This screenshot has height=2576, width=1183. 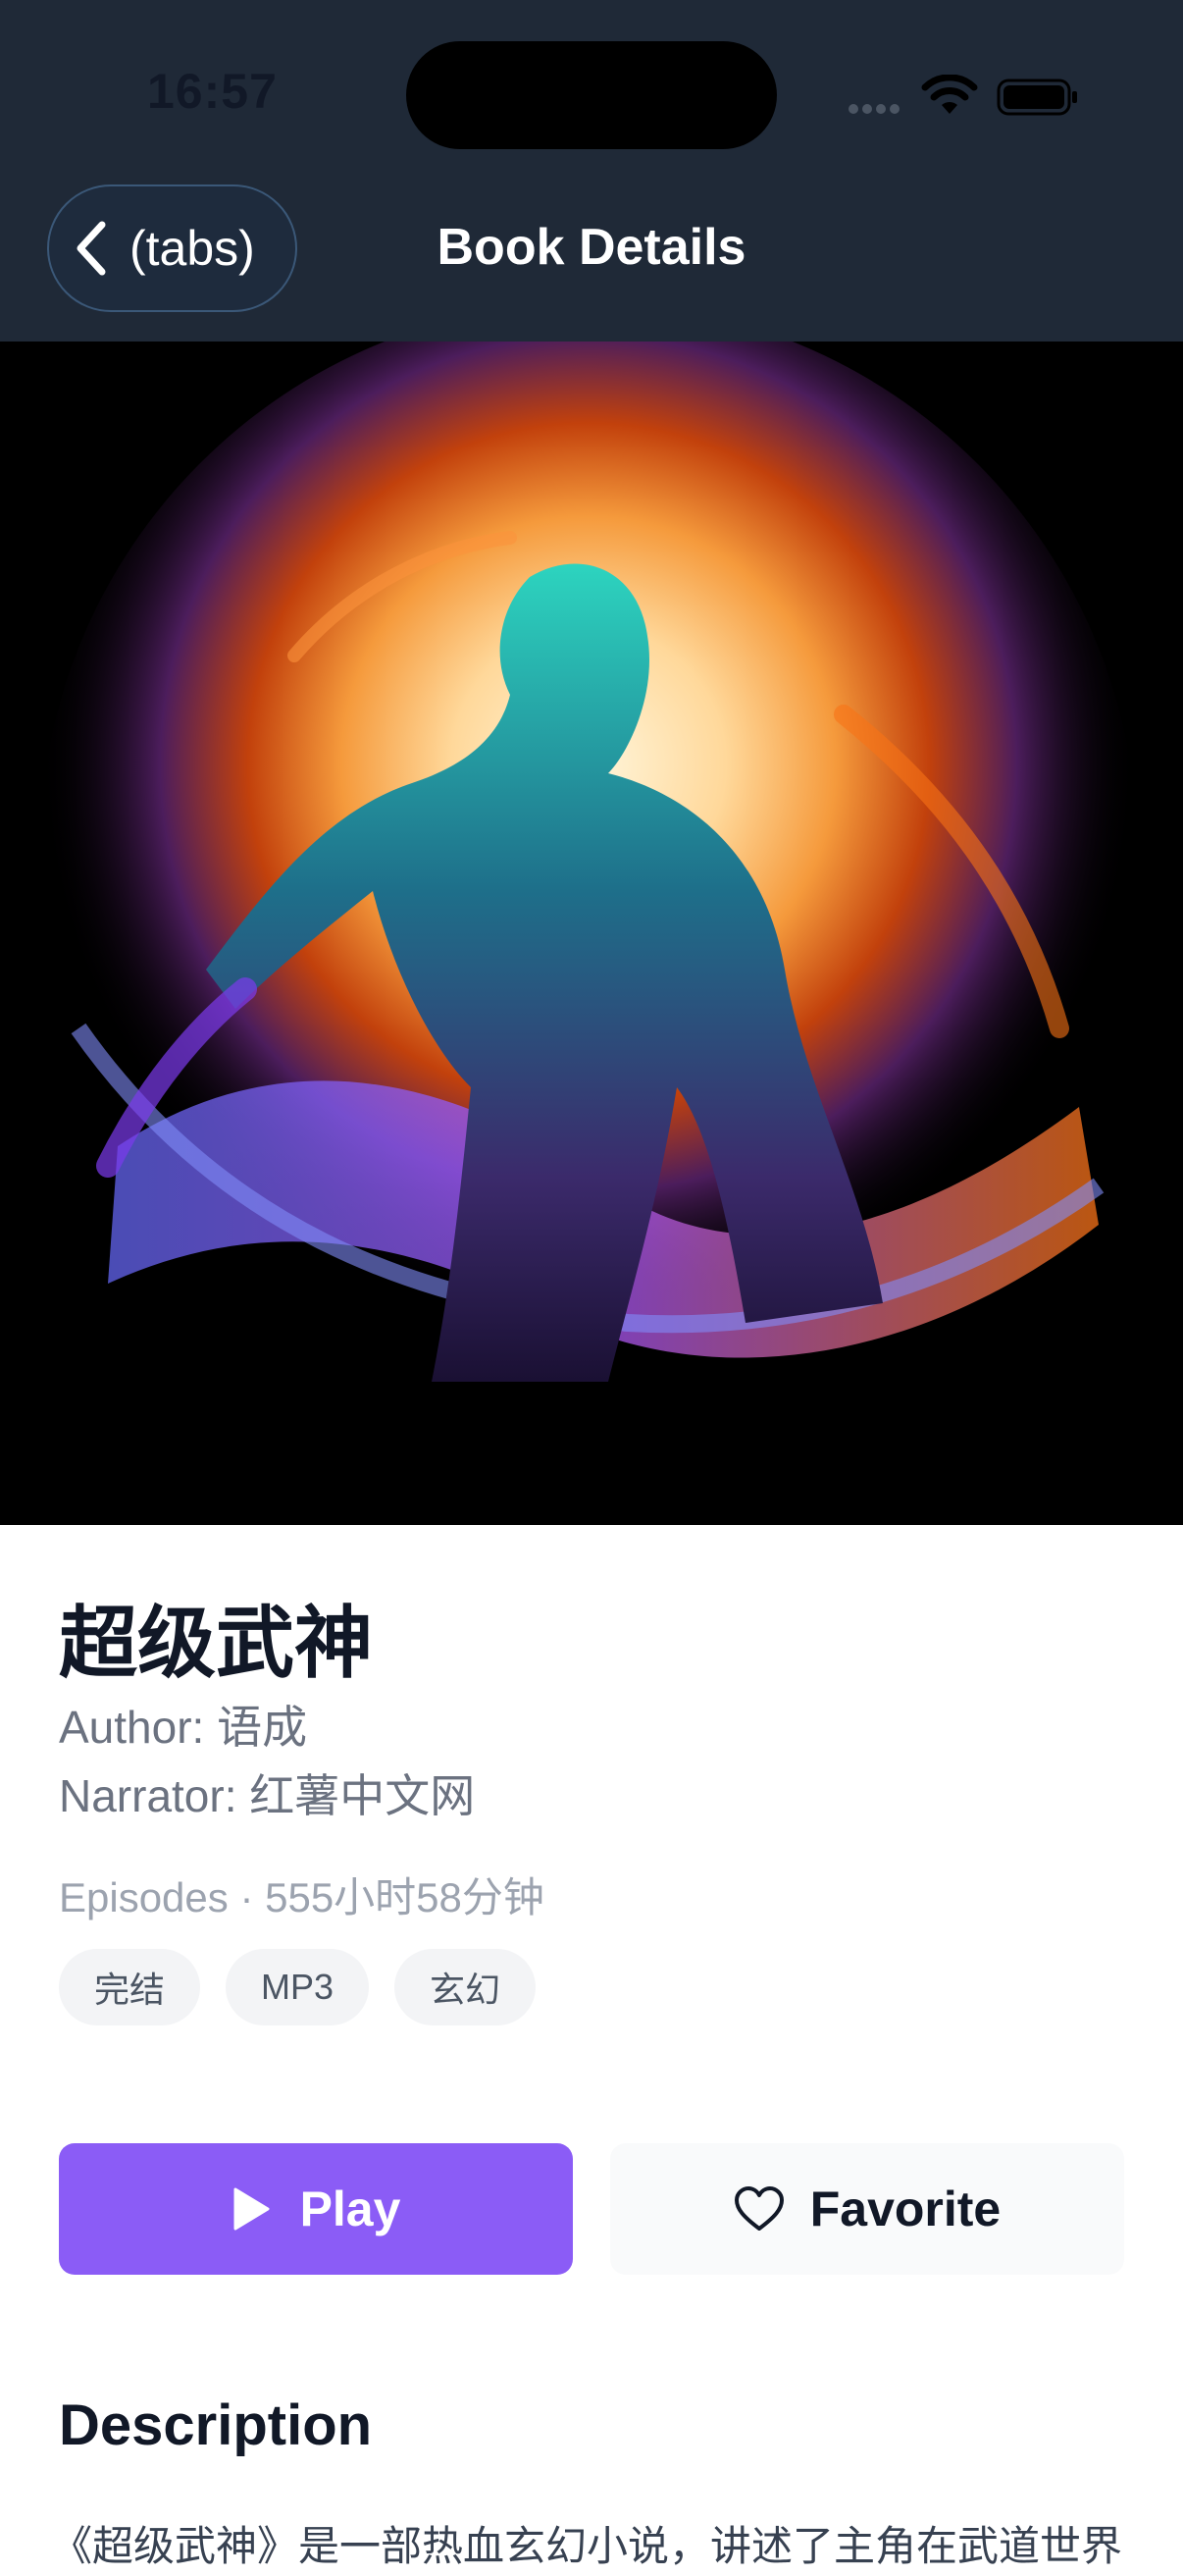 I want to click on favorite-label: Favorite, so click(x=906, y=2209).